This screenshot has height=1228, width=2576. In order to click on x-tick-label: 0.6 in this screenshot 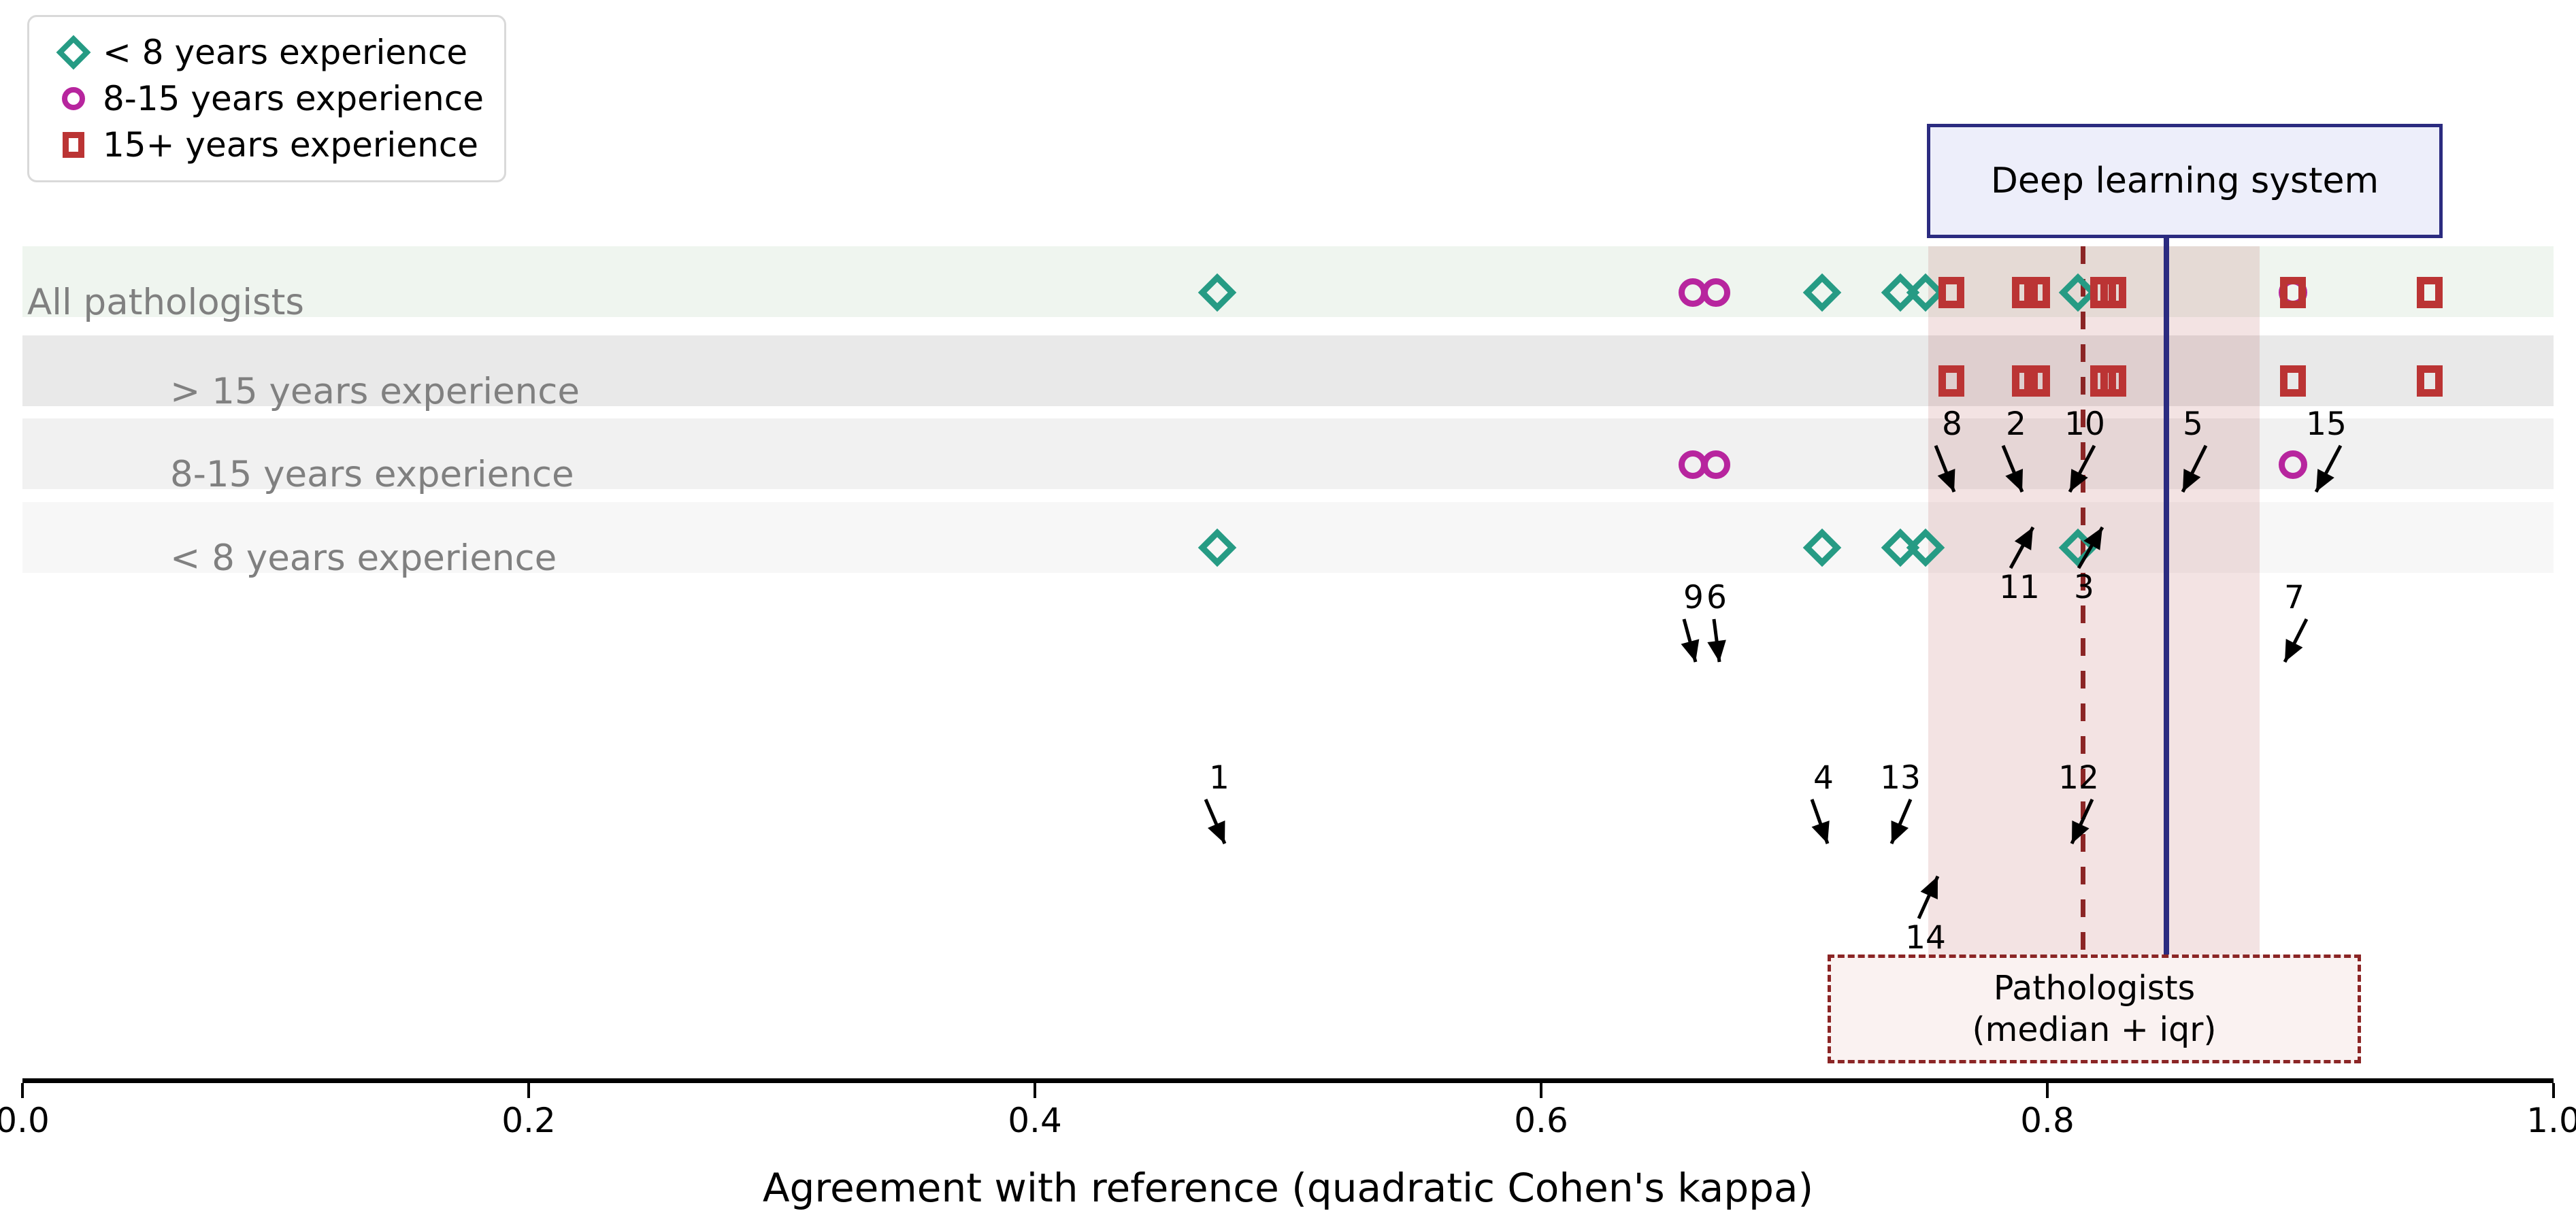, I will do `click(1541, 1120)`.